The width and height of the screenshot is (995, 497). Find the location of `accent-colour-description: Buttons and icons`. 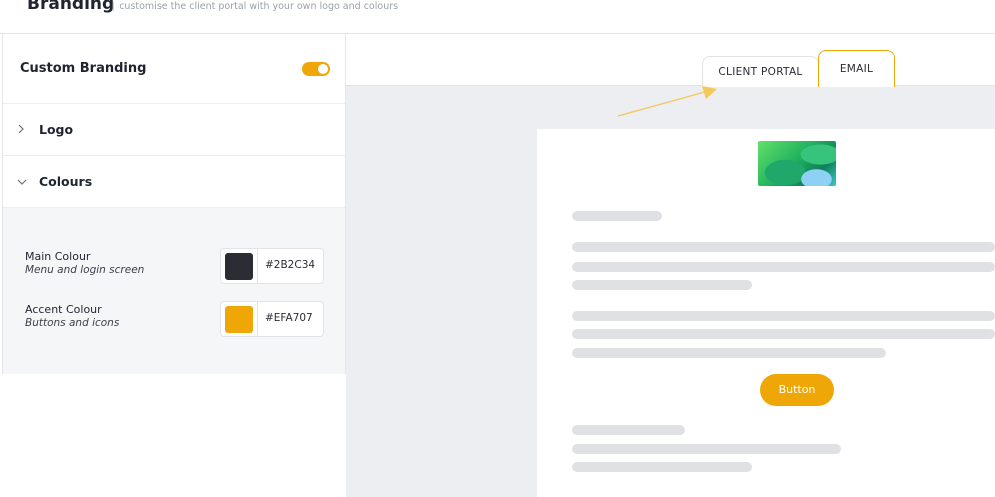

accent-colour-description: Buttons and icons is located at coordinates (72, 323).